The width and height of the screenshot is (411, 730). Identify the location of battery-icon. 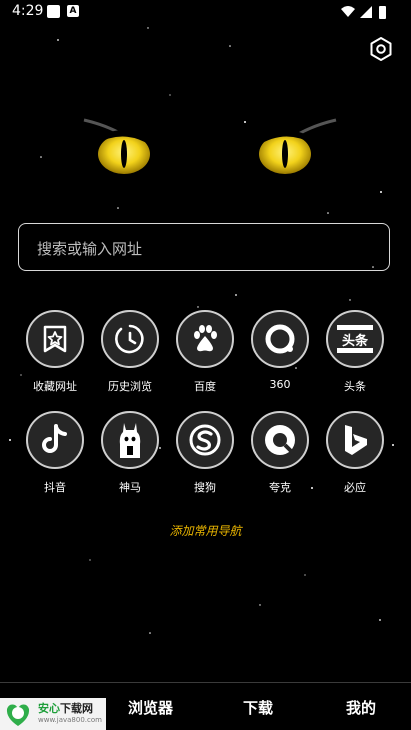
(382, 12).